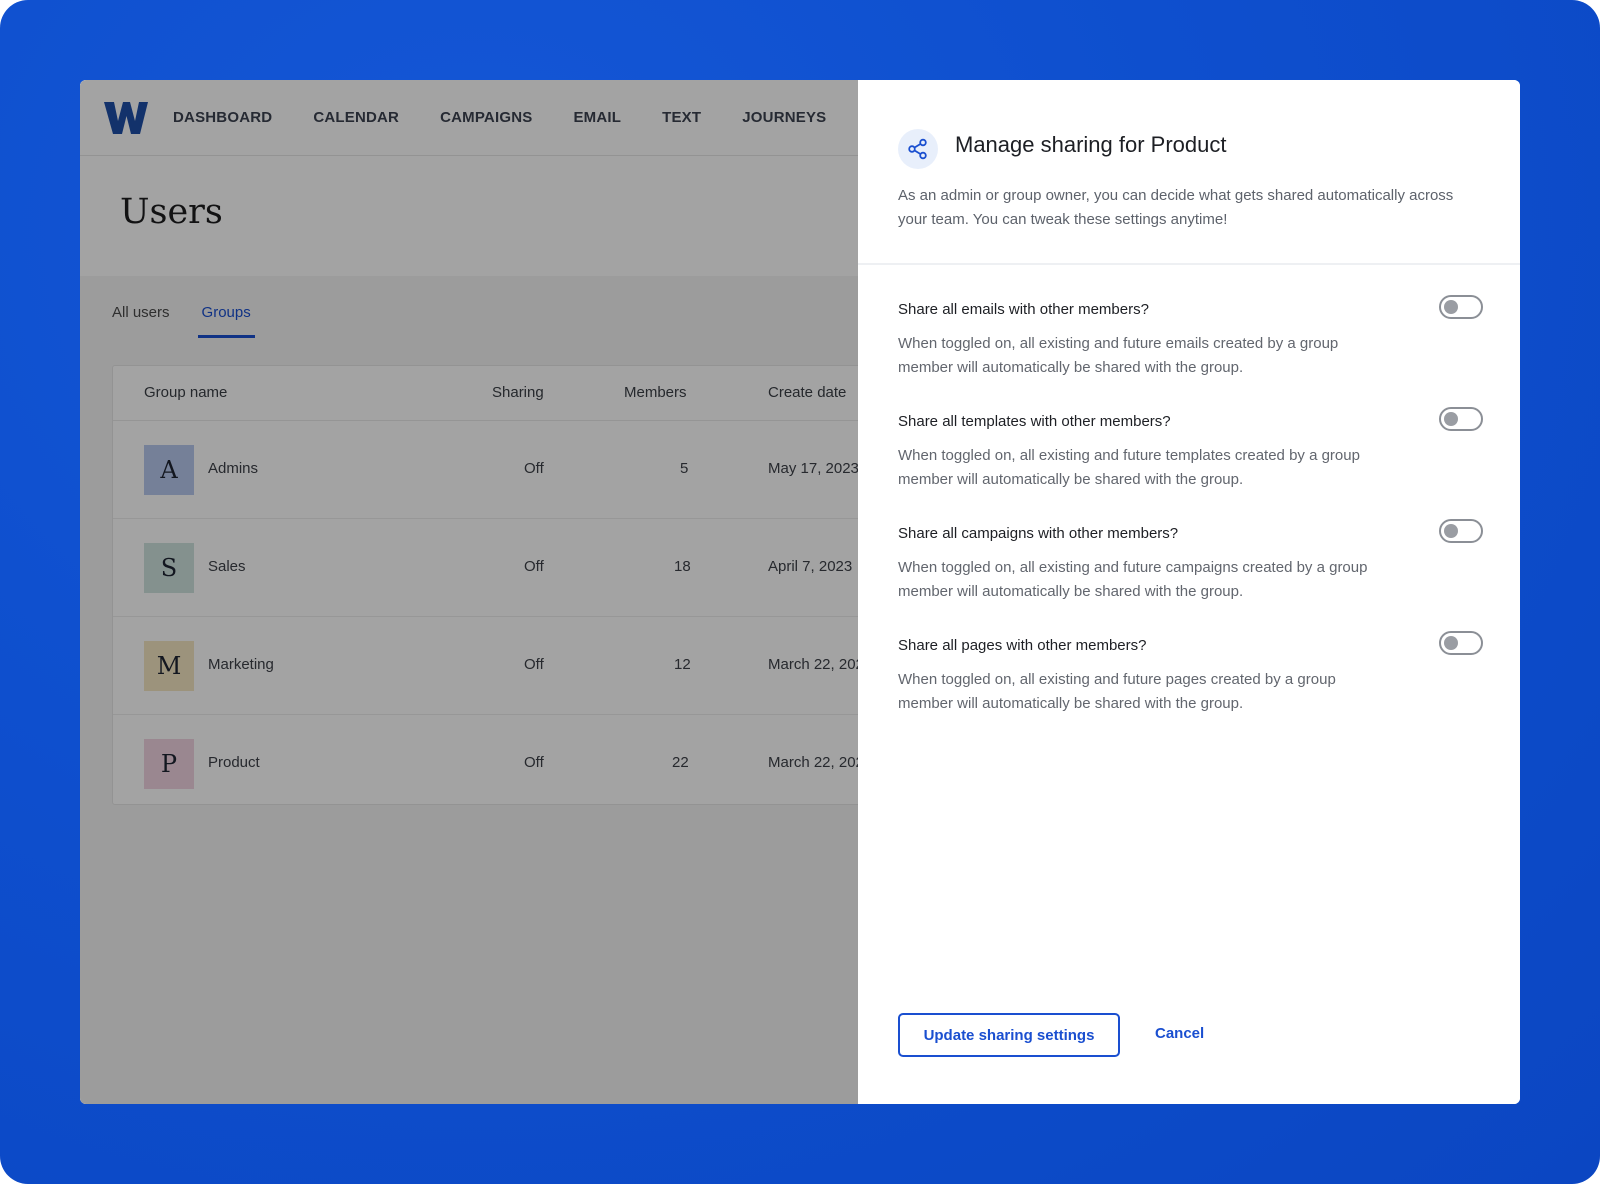  What do you see at coordinates (1179, 1033) in the screenshot?
I see `cancel-button: Cancel` at bounding box center [1179, 1033].